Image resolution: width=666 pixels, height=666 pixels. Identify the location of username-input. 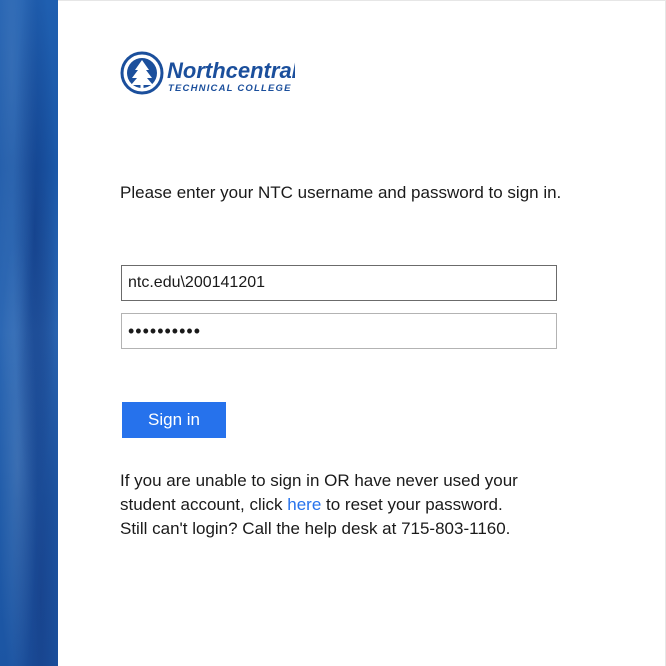
(339, 283).